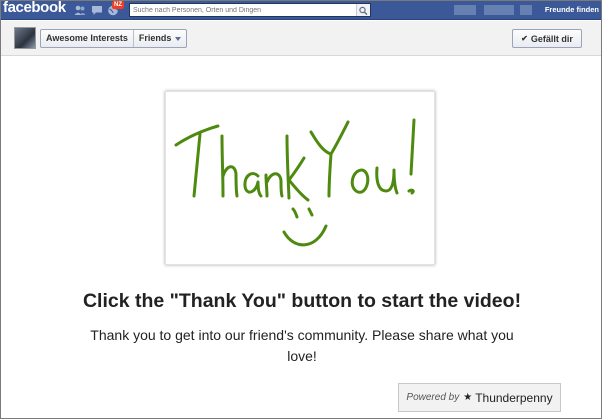 Image resolution: width=602 pixels, height=419 pixels. What do you see at coordinates (572, 9) in the screenshot?
I see `find-friends-link: Freunde finden` at bounding box center [572, 9].